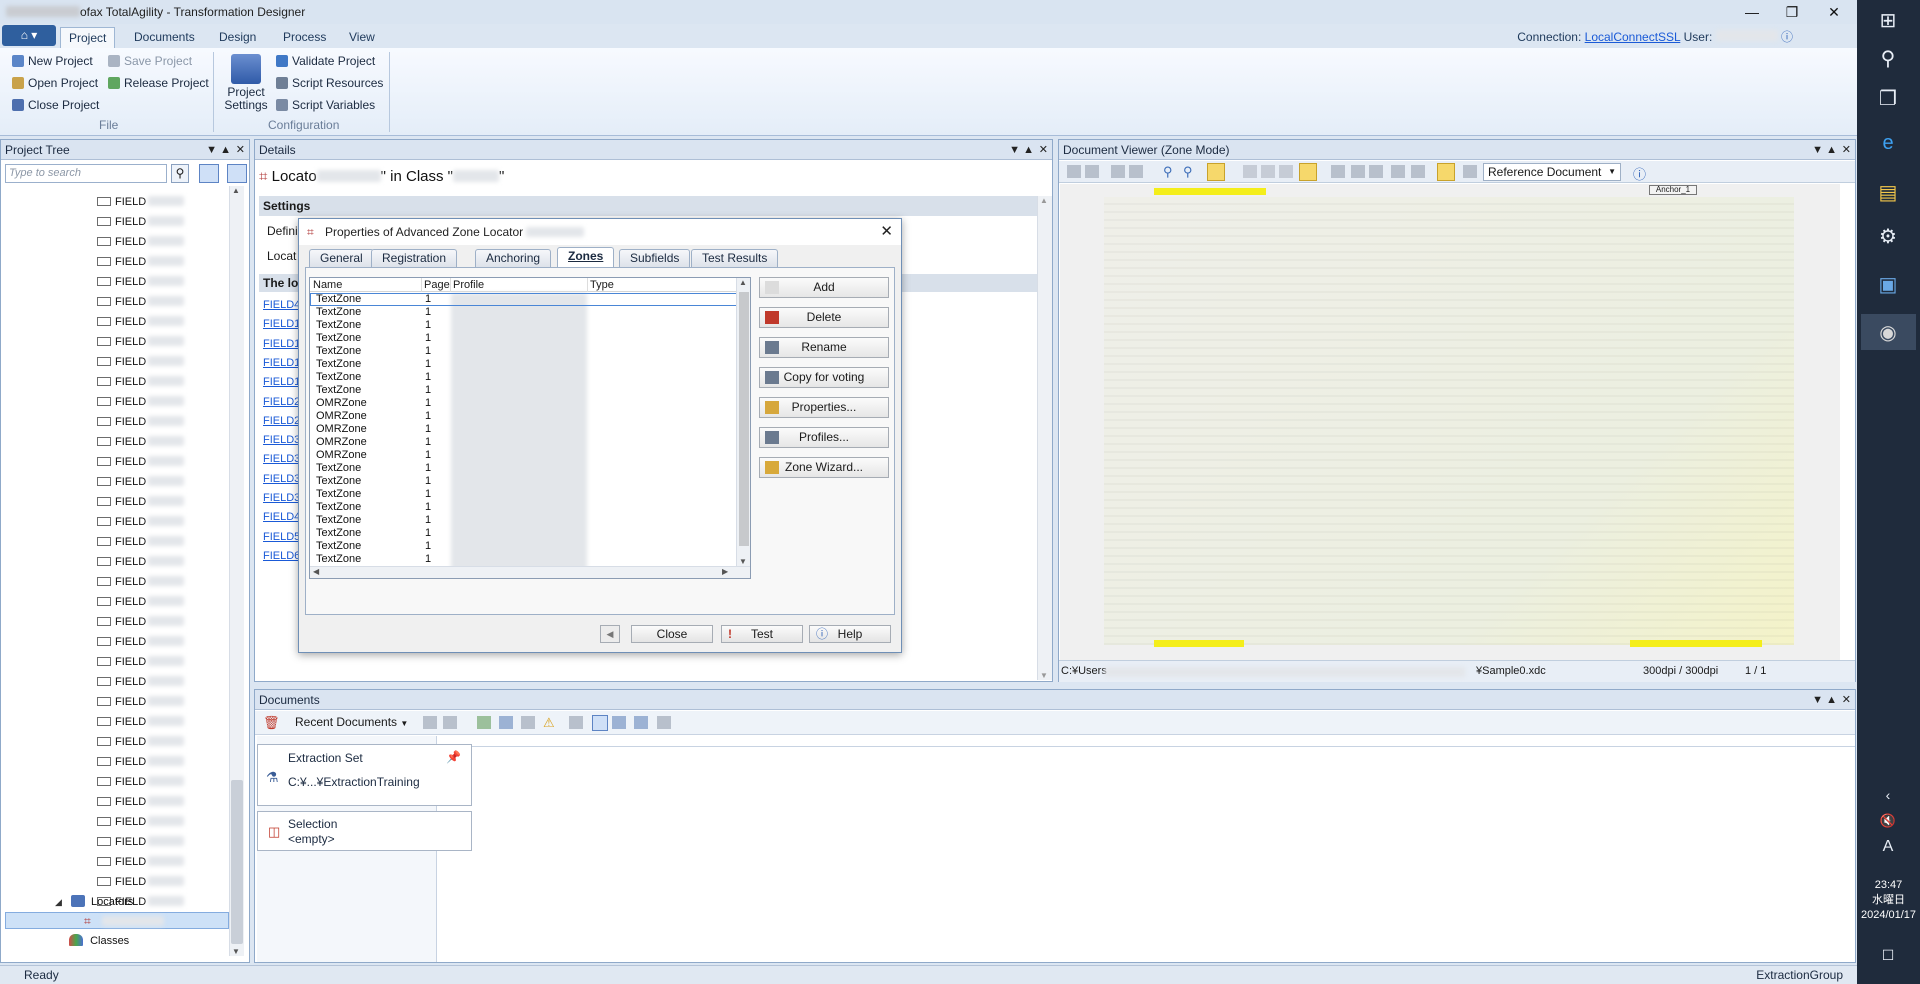 This screenshot has width=1920, height=984. I want to click on rotate-right-icon, so click(1136, 171).